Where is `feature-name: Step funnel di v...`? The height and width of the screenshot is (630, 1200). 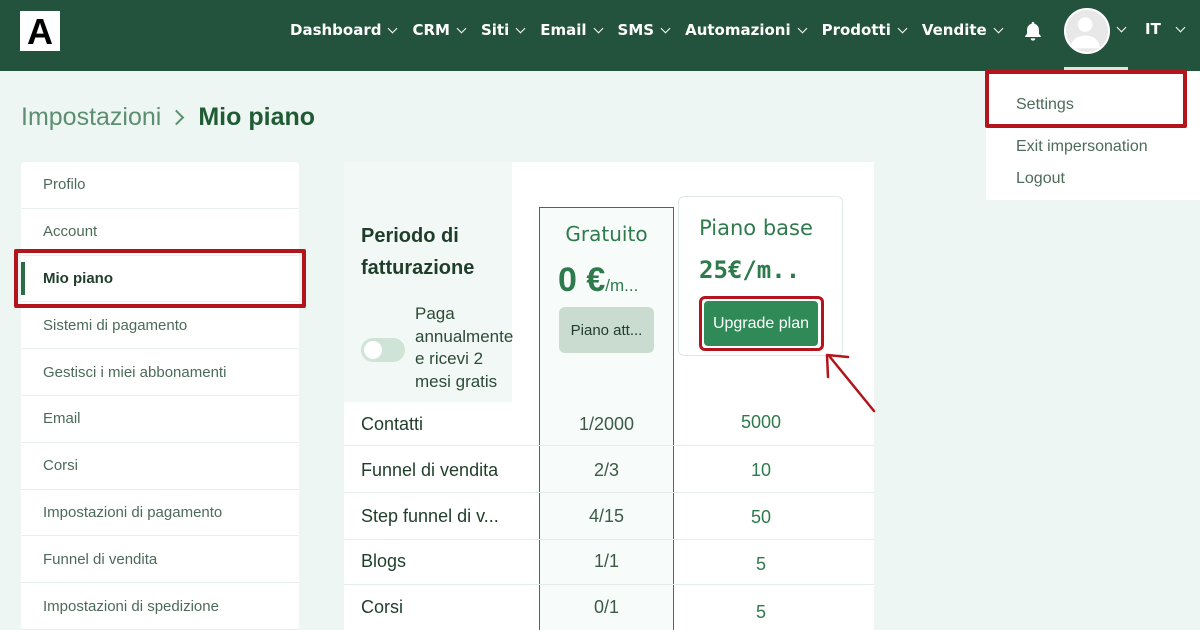 feature-name: Step funnel di v... is located at coordinates (430, 516).